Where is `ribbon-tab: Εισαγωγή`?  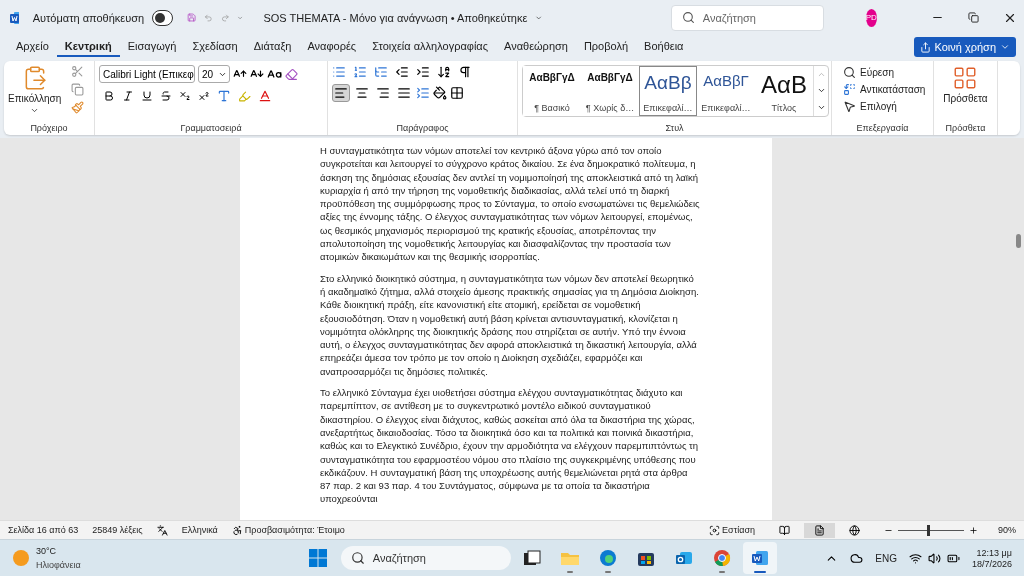
ribbon-tab: Εισαγωγή is located at coordinates (152, 47).